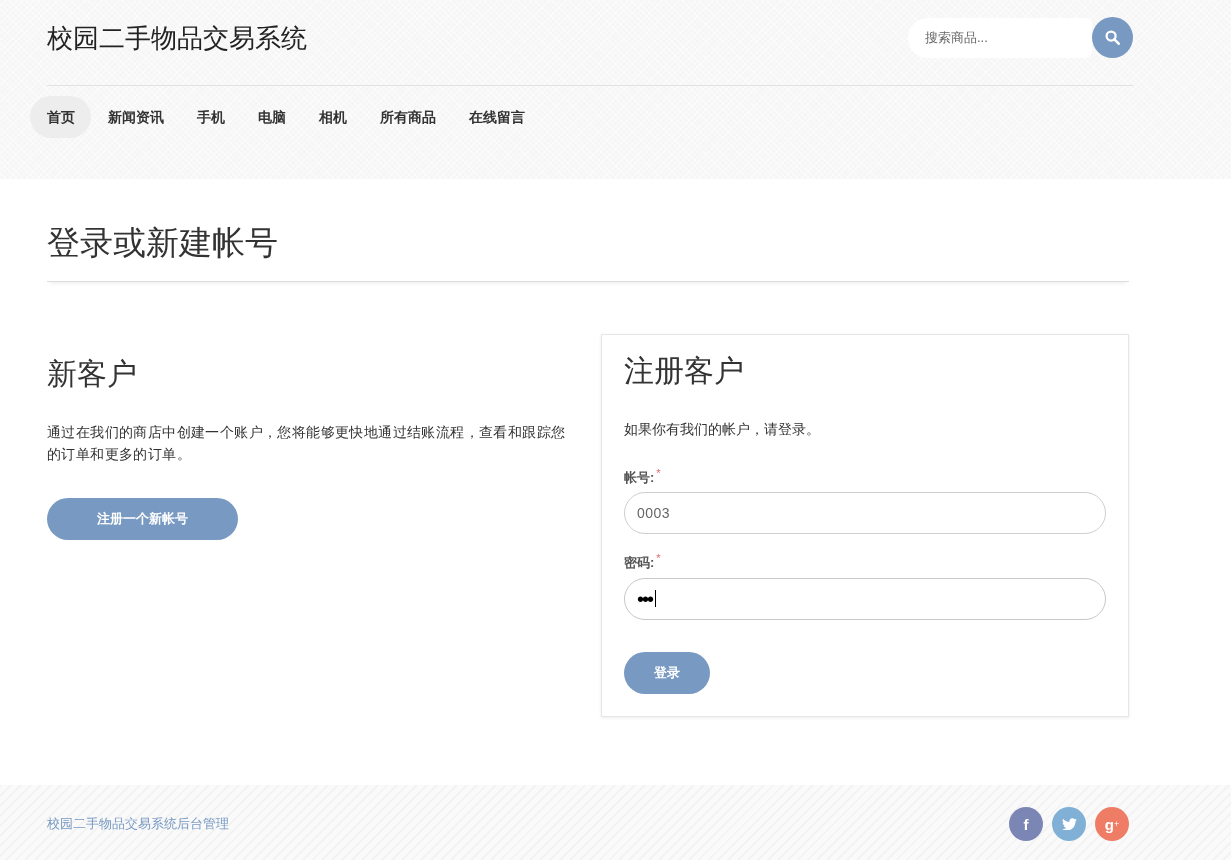 The image size is (1231, 860). I want to click on search-button, so click(1112, 37).